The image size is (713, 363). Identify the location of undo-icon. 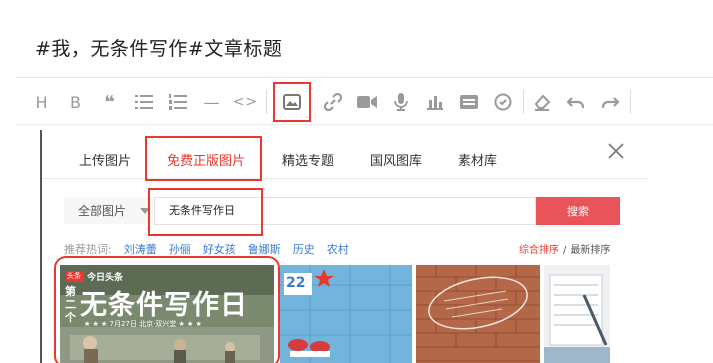
(575, 102).